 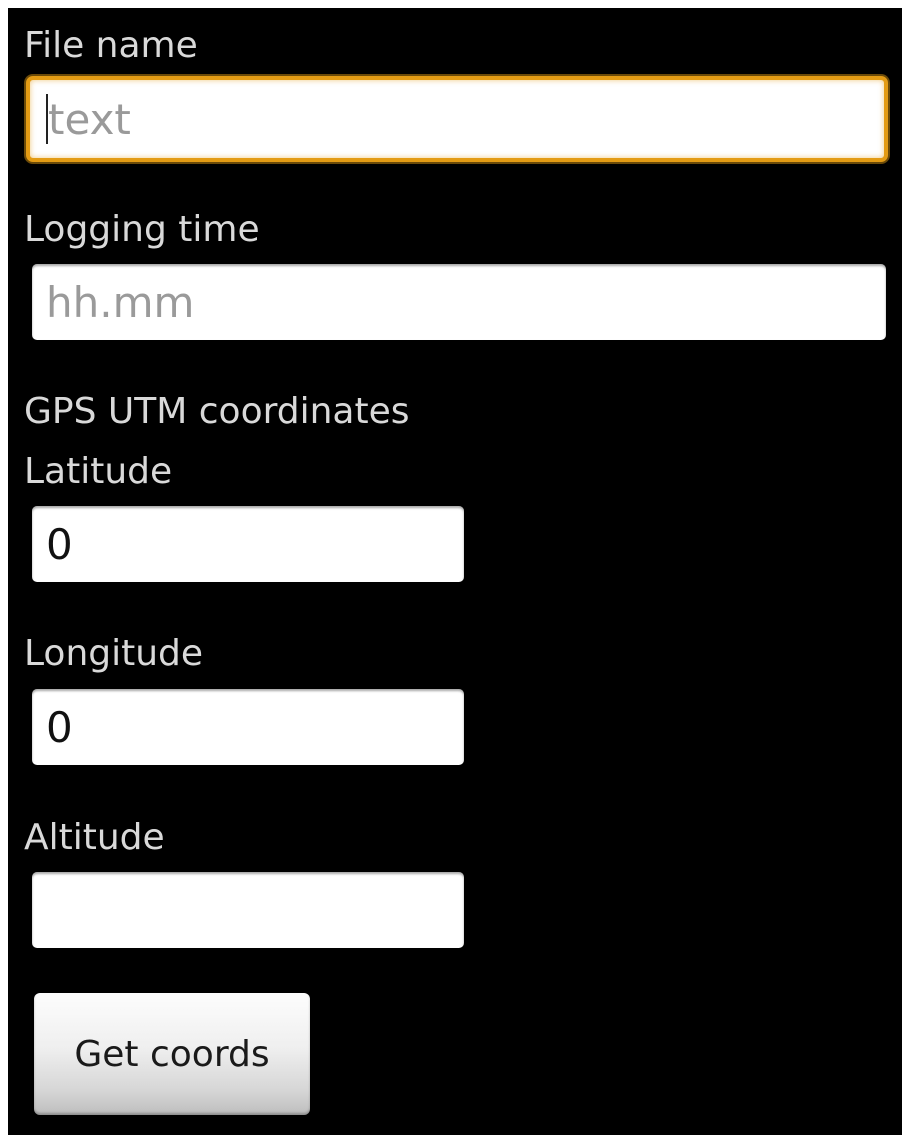 I want to click on logging-time-label: Logging time, so click(x=142, y=229).